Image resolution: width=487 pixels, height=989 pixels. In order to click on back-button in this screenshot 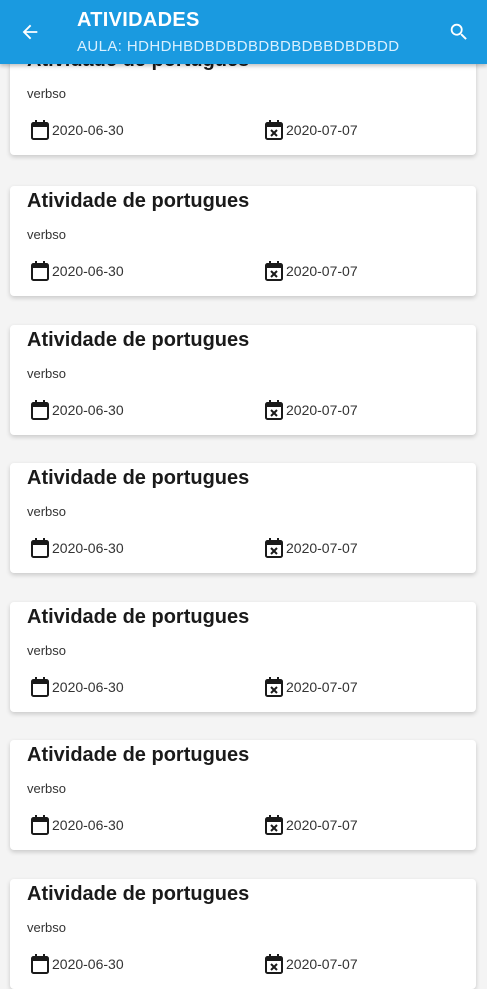, I will do `click(30, 32)`.